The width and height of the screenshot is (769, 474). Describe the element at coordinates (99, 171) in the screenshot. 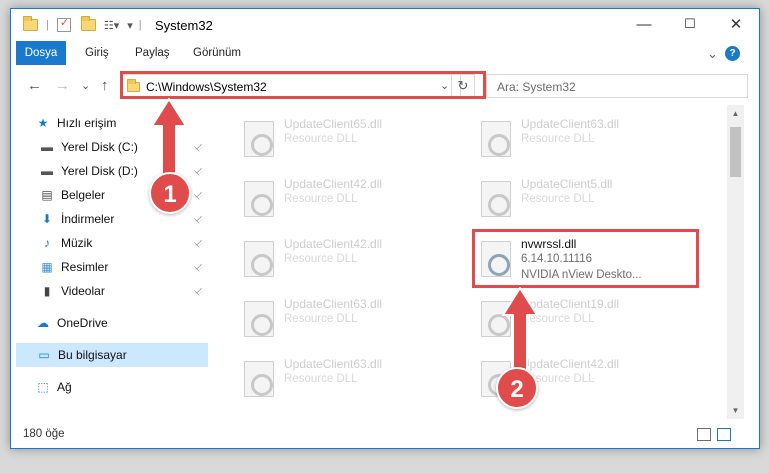

I see `sidebar-item-label: Yerel Disk (D:)` at that location.